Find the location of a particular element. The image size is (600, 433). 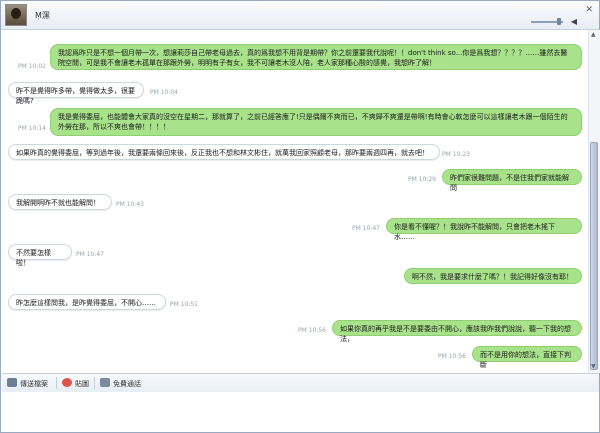

scrollbar-thumb is located at coordinates (594, 256).